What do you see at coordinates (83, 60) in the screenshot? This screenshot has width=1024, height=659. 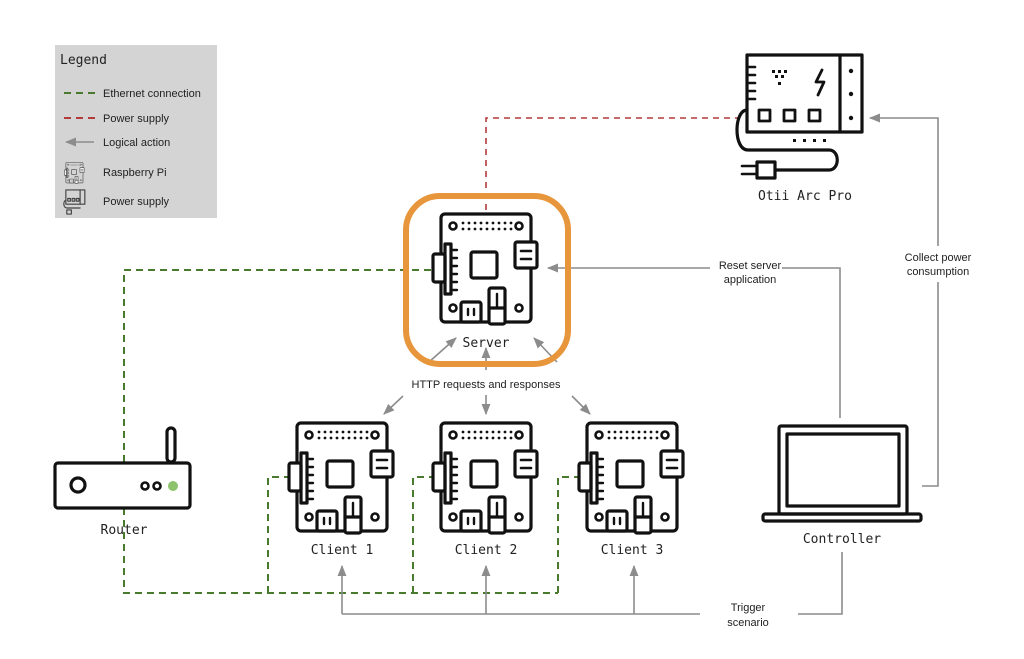 I see `legend-title: Legend` at bounding box center [83, 60].